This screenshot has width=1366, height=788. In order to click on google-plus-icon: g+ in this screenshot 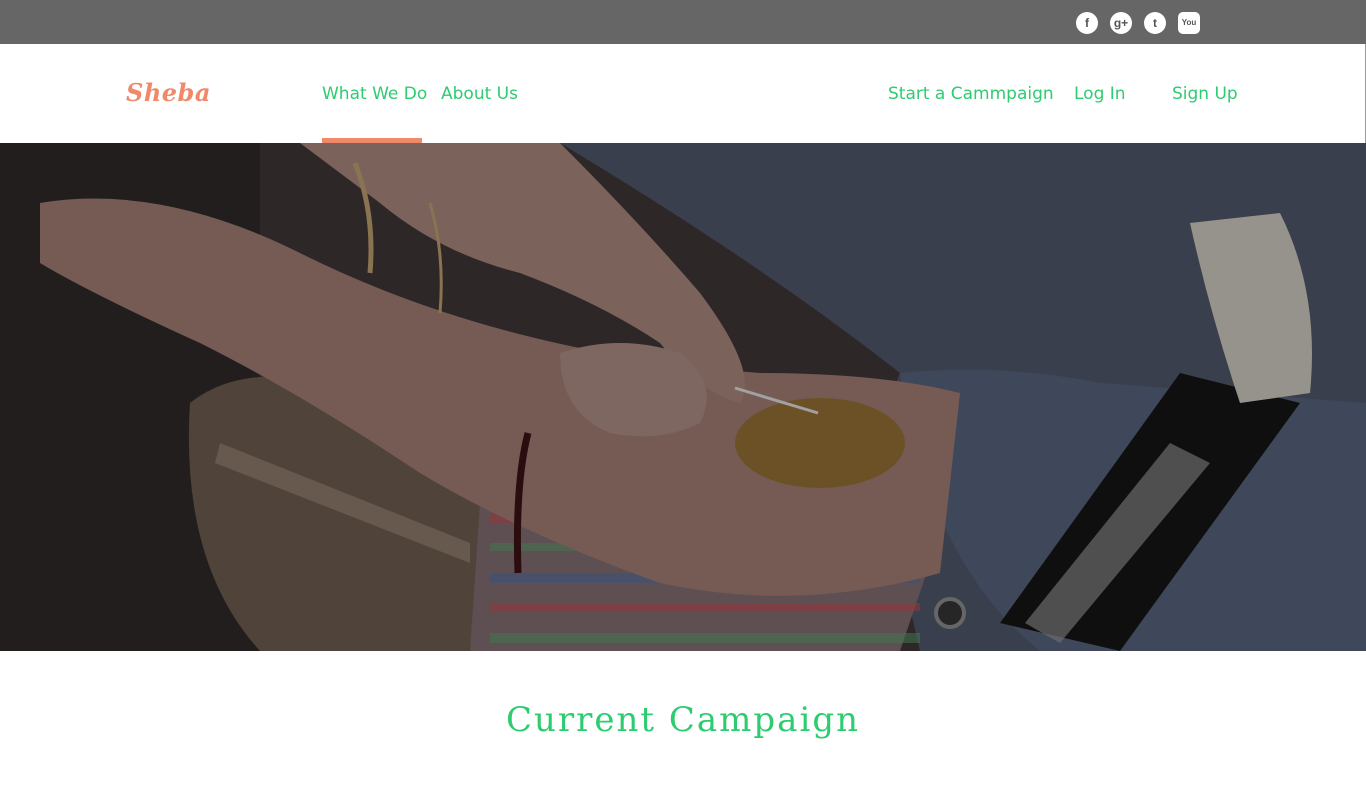, I will do `click(1121, 23)`.